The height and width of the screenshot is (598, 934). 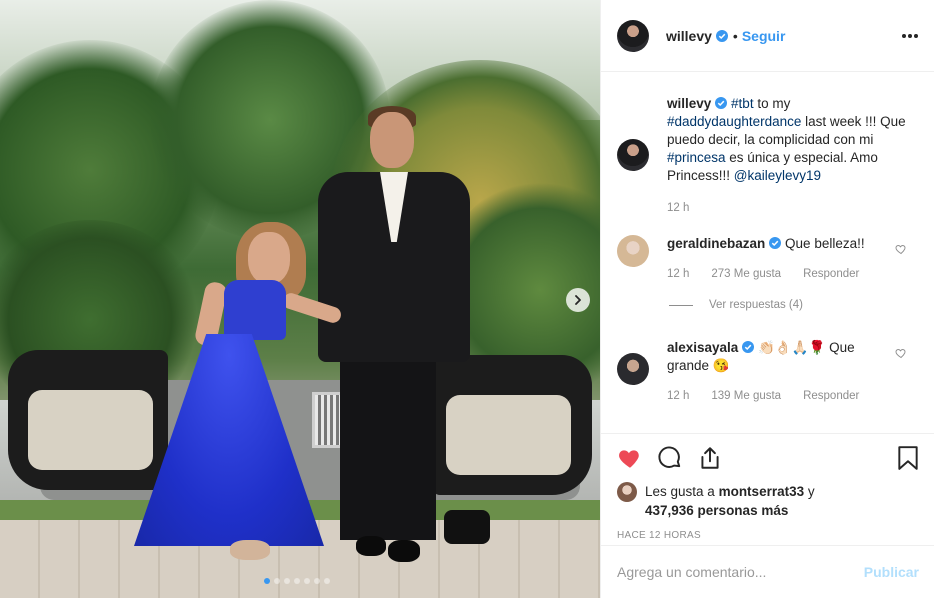 I want to click on carousel-indicator, so click(x=297, y=581).